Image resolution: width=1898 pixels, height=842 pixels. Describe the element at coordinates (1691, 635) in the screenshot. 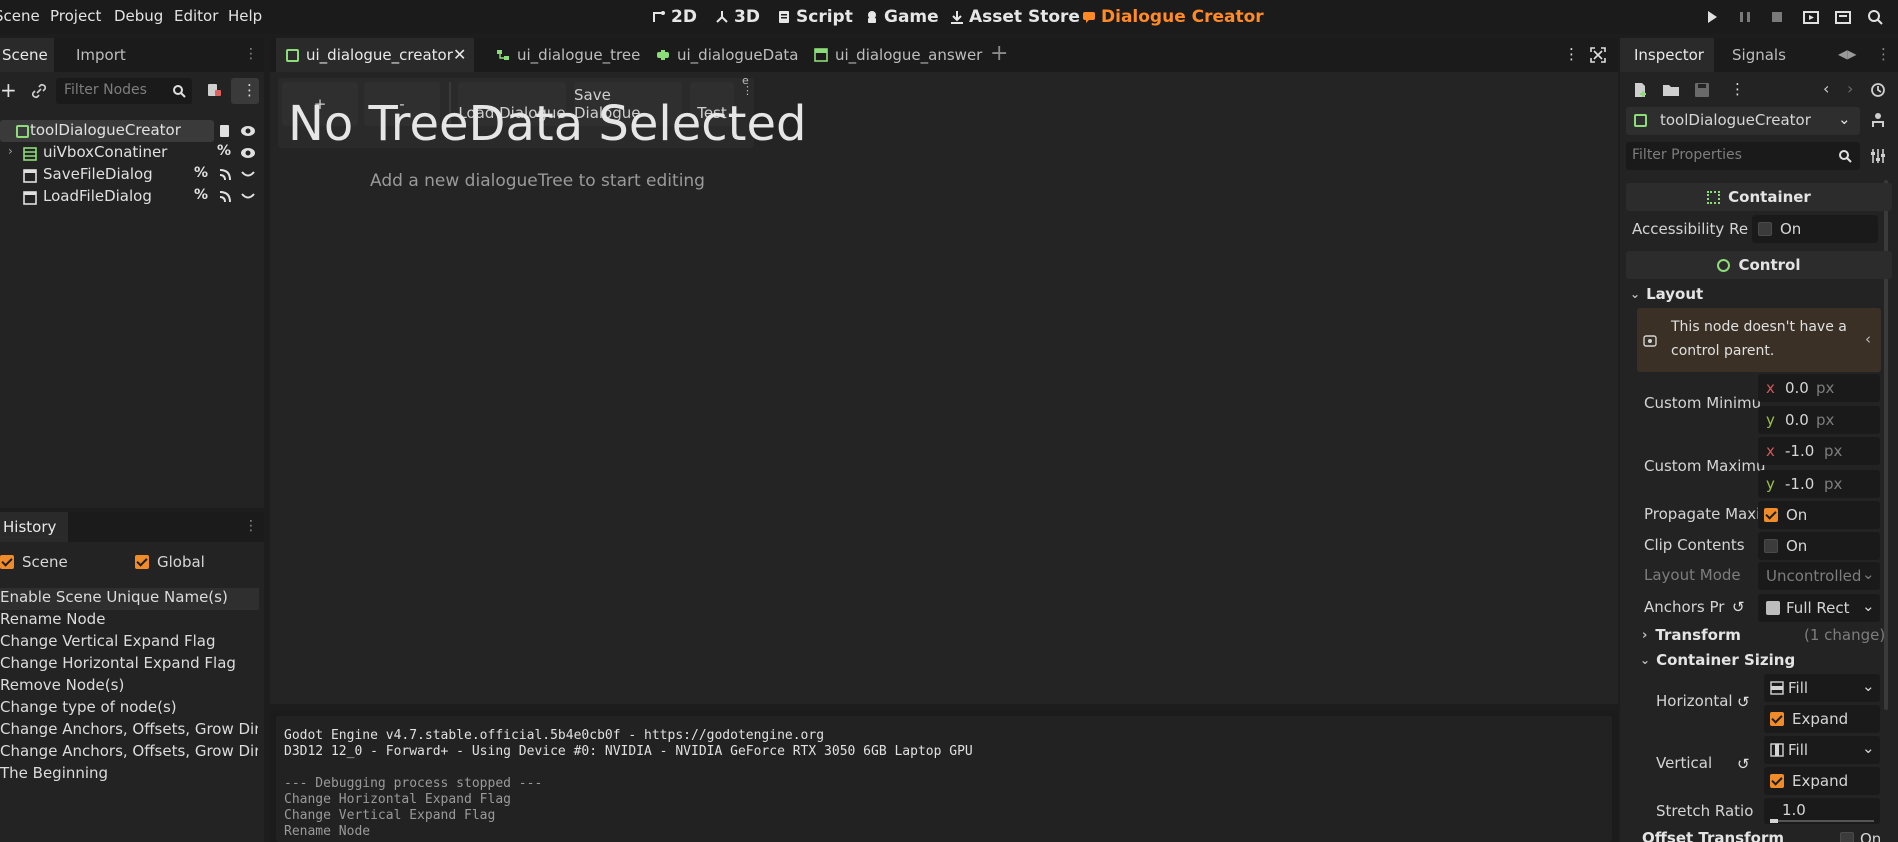

I see `transform-group-header: › Transform` at that location.